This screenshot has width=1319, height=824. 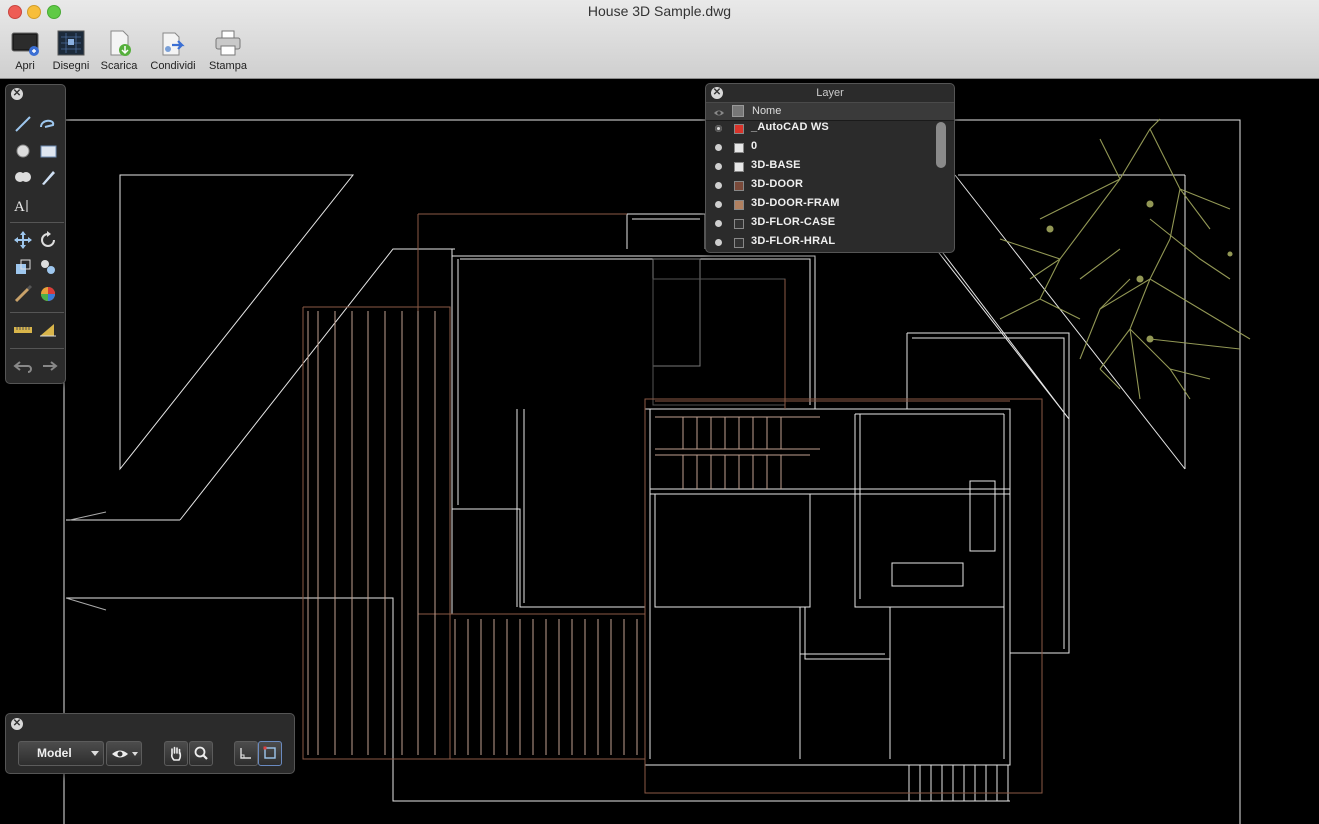 What do you see at coordinates (1125, 259) in the screenshot?
I see `tree-block` at bounding box center [1125, 259].